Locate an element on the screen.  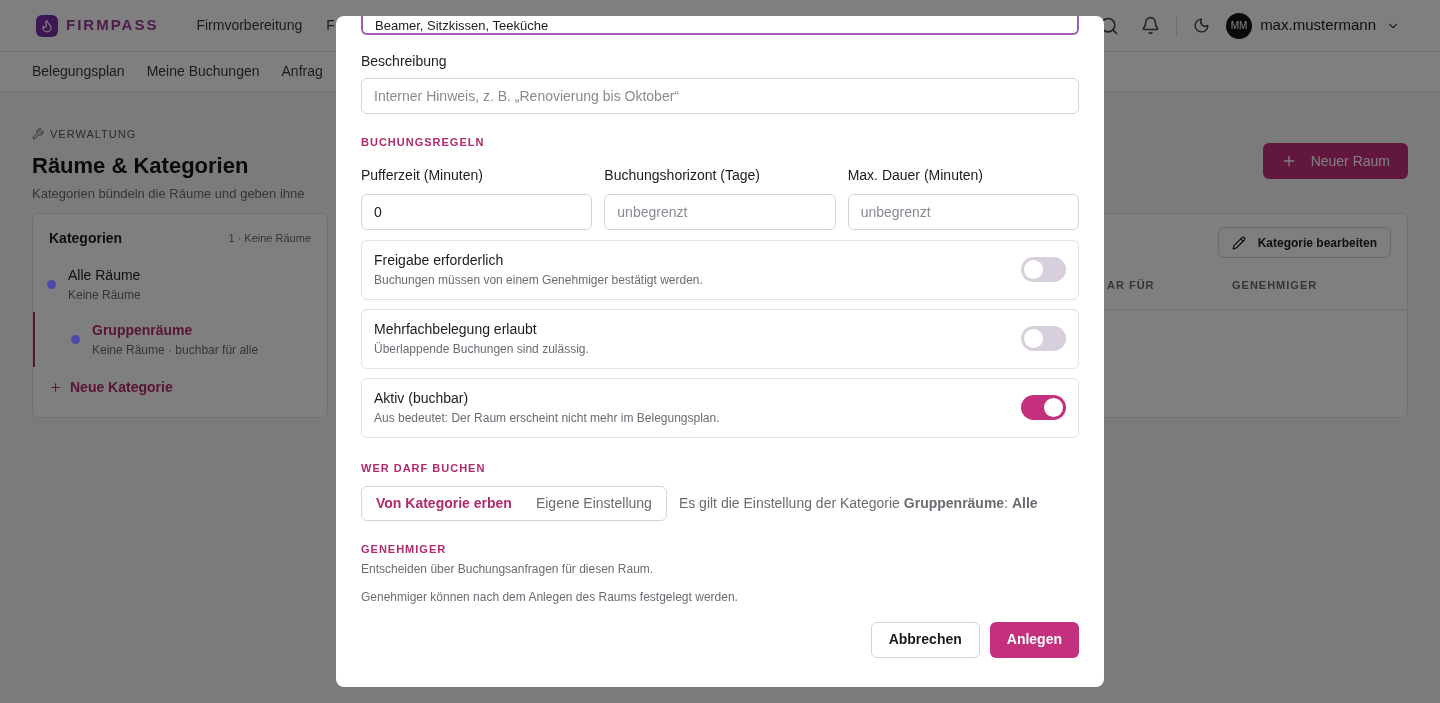
toggle-title: Aktiv (buchbar) is located at coordinates (422, 398).